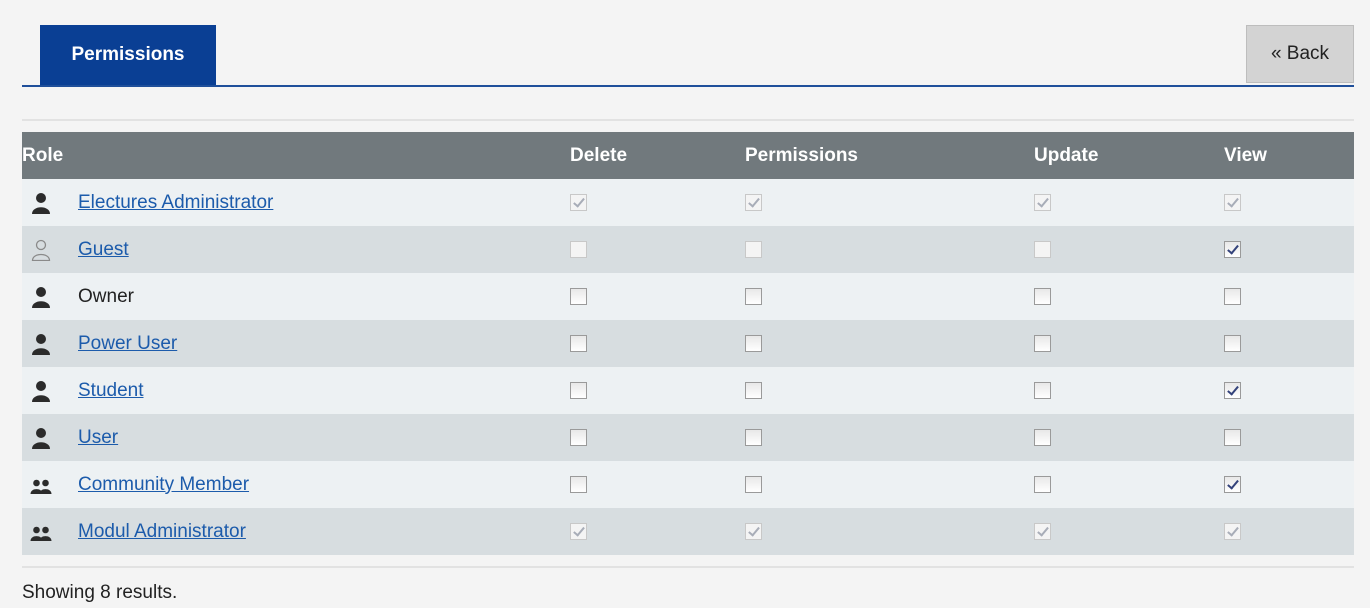 The height and width of the screenshot is (608, 1370). I want to click on tab-permissions: Permissions, so click(128, 55).